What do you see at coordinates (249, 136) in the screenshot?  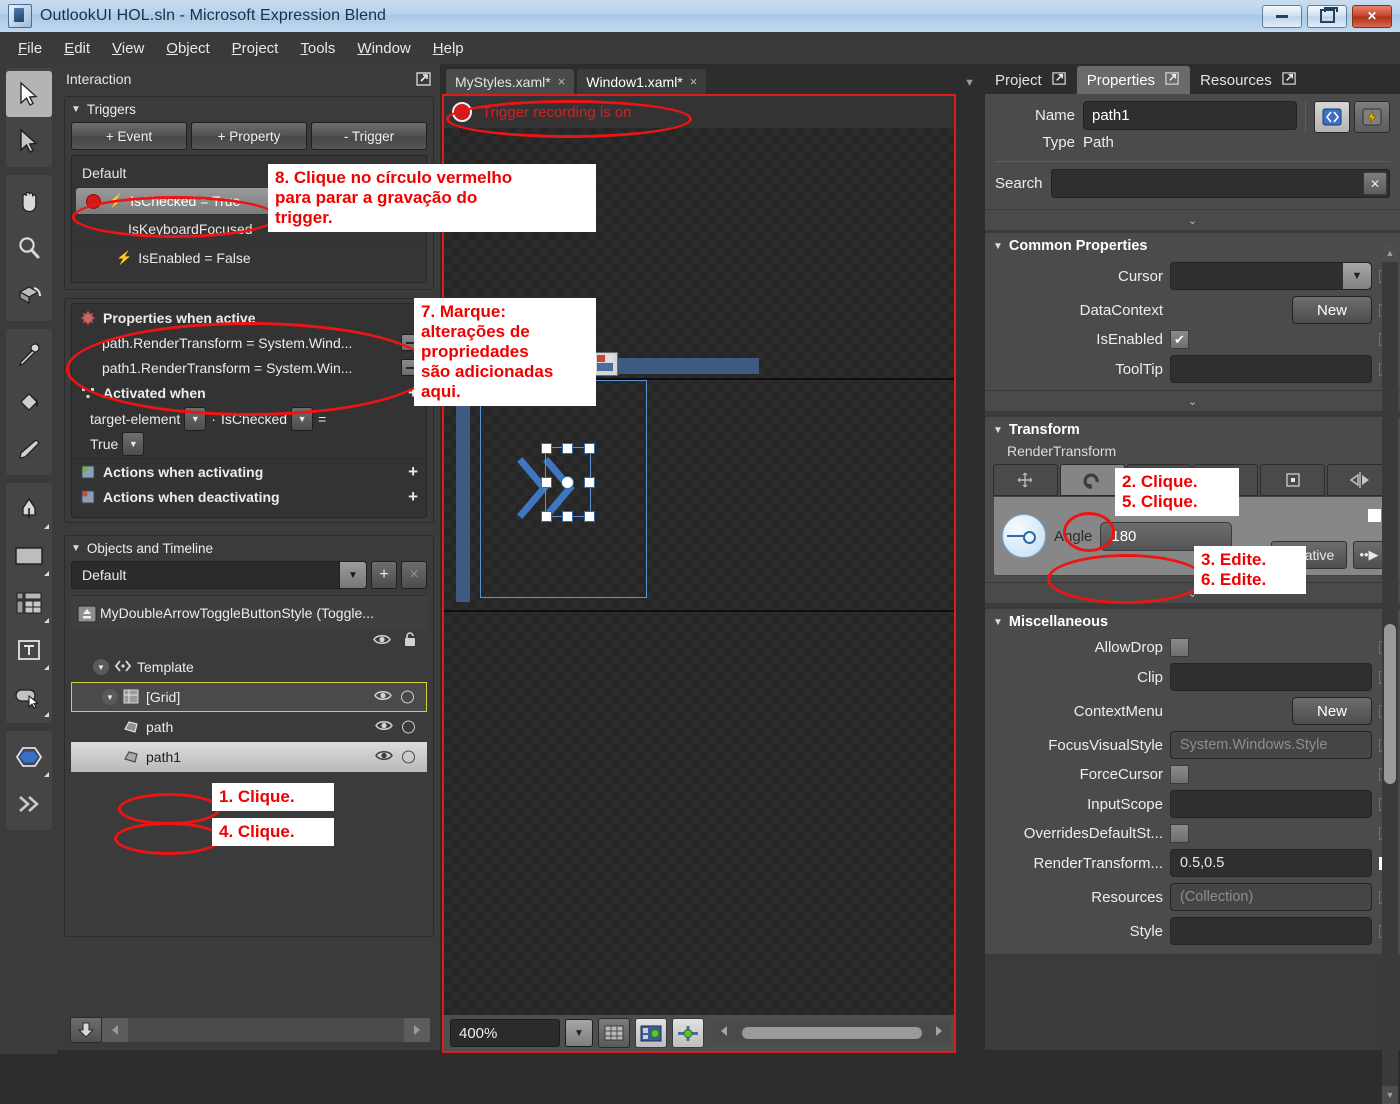 I see `add-property-button: + Property` at bounding box center [249, 136].